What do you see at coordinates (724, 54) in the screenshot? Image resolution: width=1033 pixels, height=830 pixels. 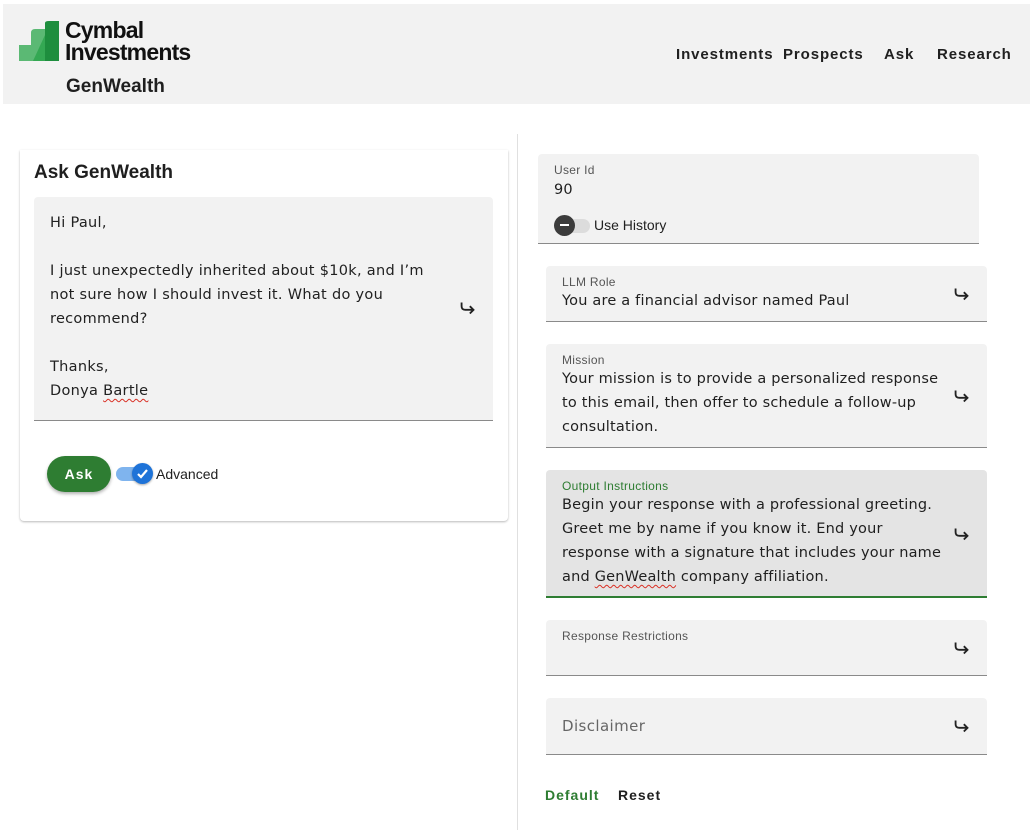 I see `nav-investments: Investments` at bounding box center [724, 54].